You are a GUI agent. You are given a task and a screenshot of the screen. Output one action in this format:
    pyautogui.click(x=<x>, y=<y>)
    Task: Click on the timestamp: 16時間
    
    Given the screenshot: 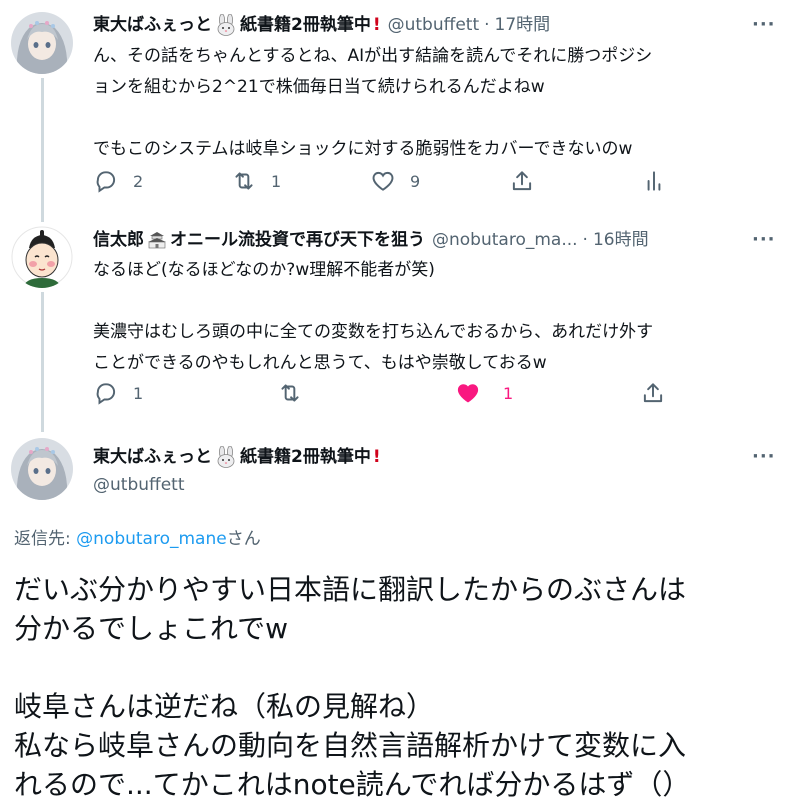 What is the action you would take?
    pyautogui.click(x=621, y=240)
    